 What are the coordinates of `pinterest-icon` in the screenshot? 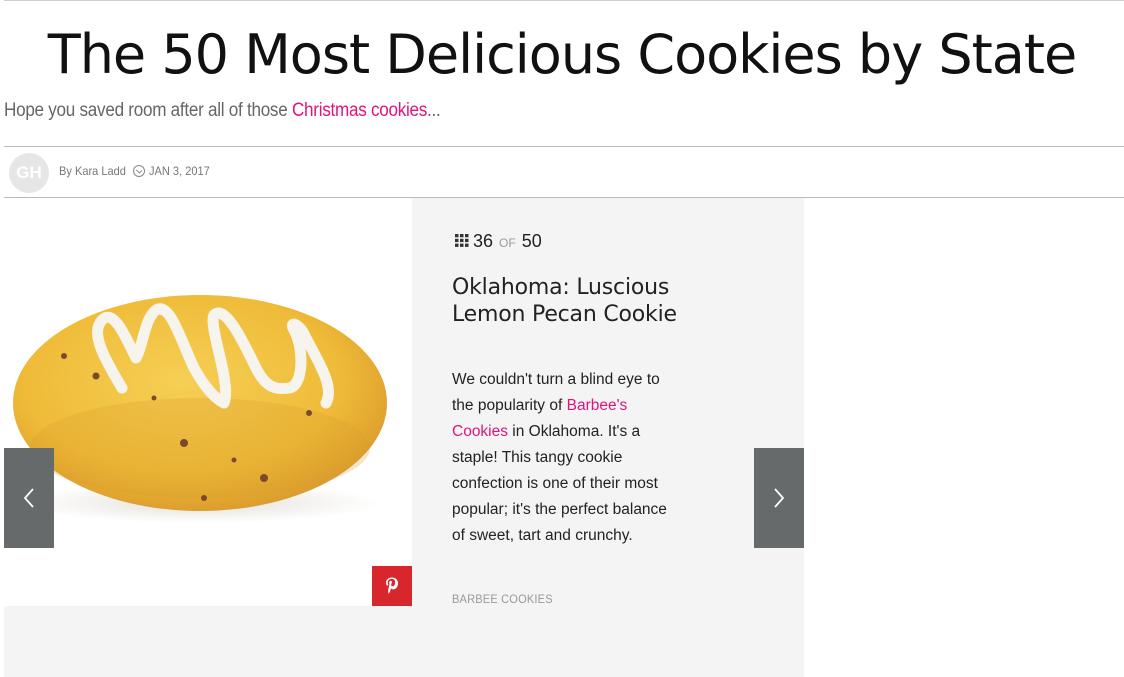 It's located at (392, 585).